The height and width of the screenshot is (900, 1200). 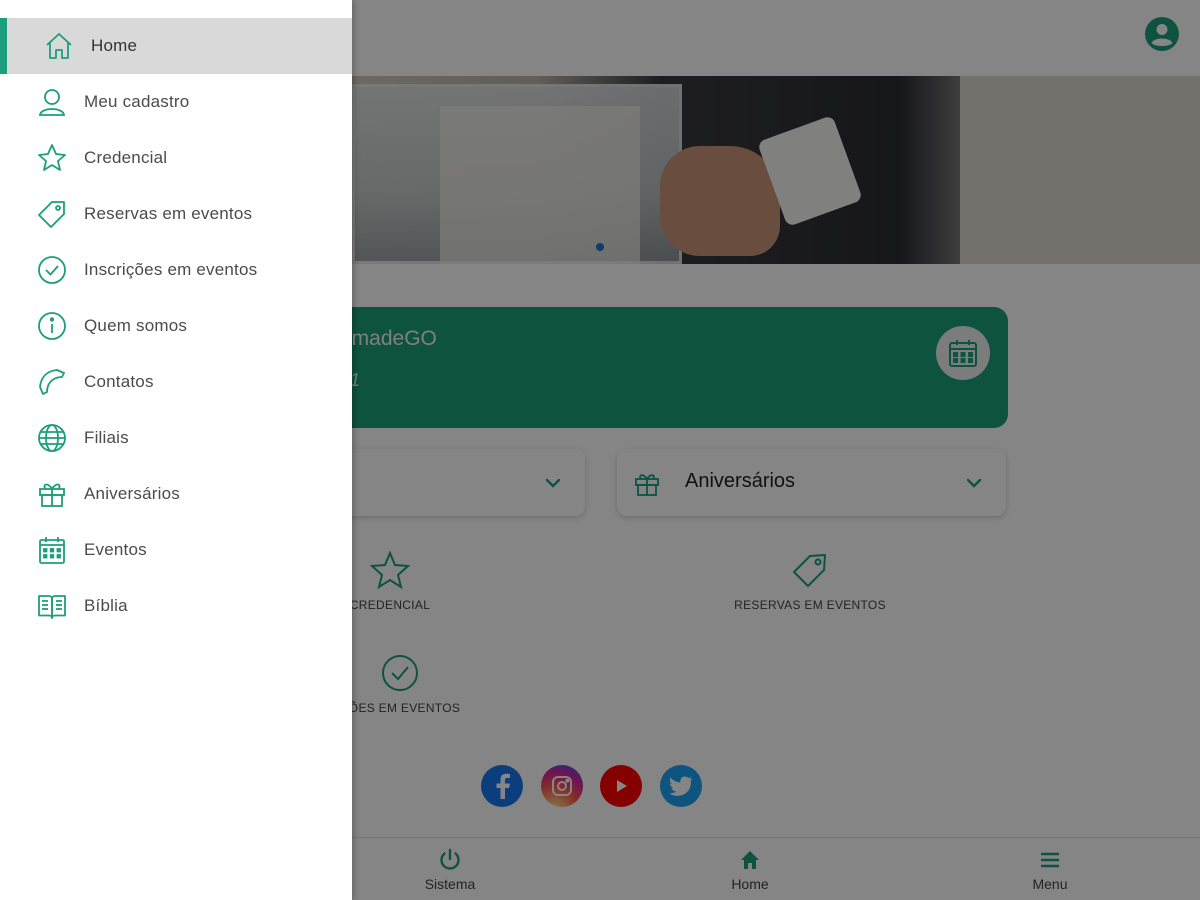 I want to click on drawer-item-label: Bíblia, so click(x=106, y=605).